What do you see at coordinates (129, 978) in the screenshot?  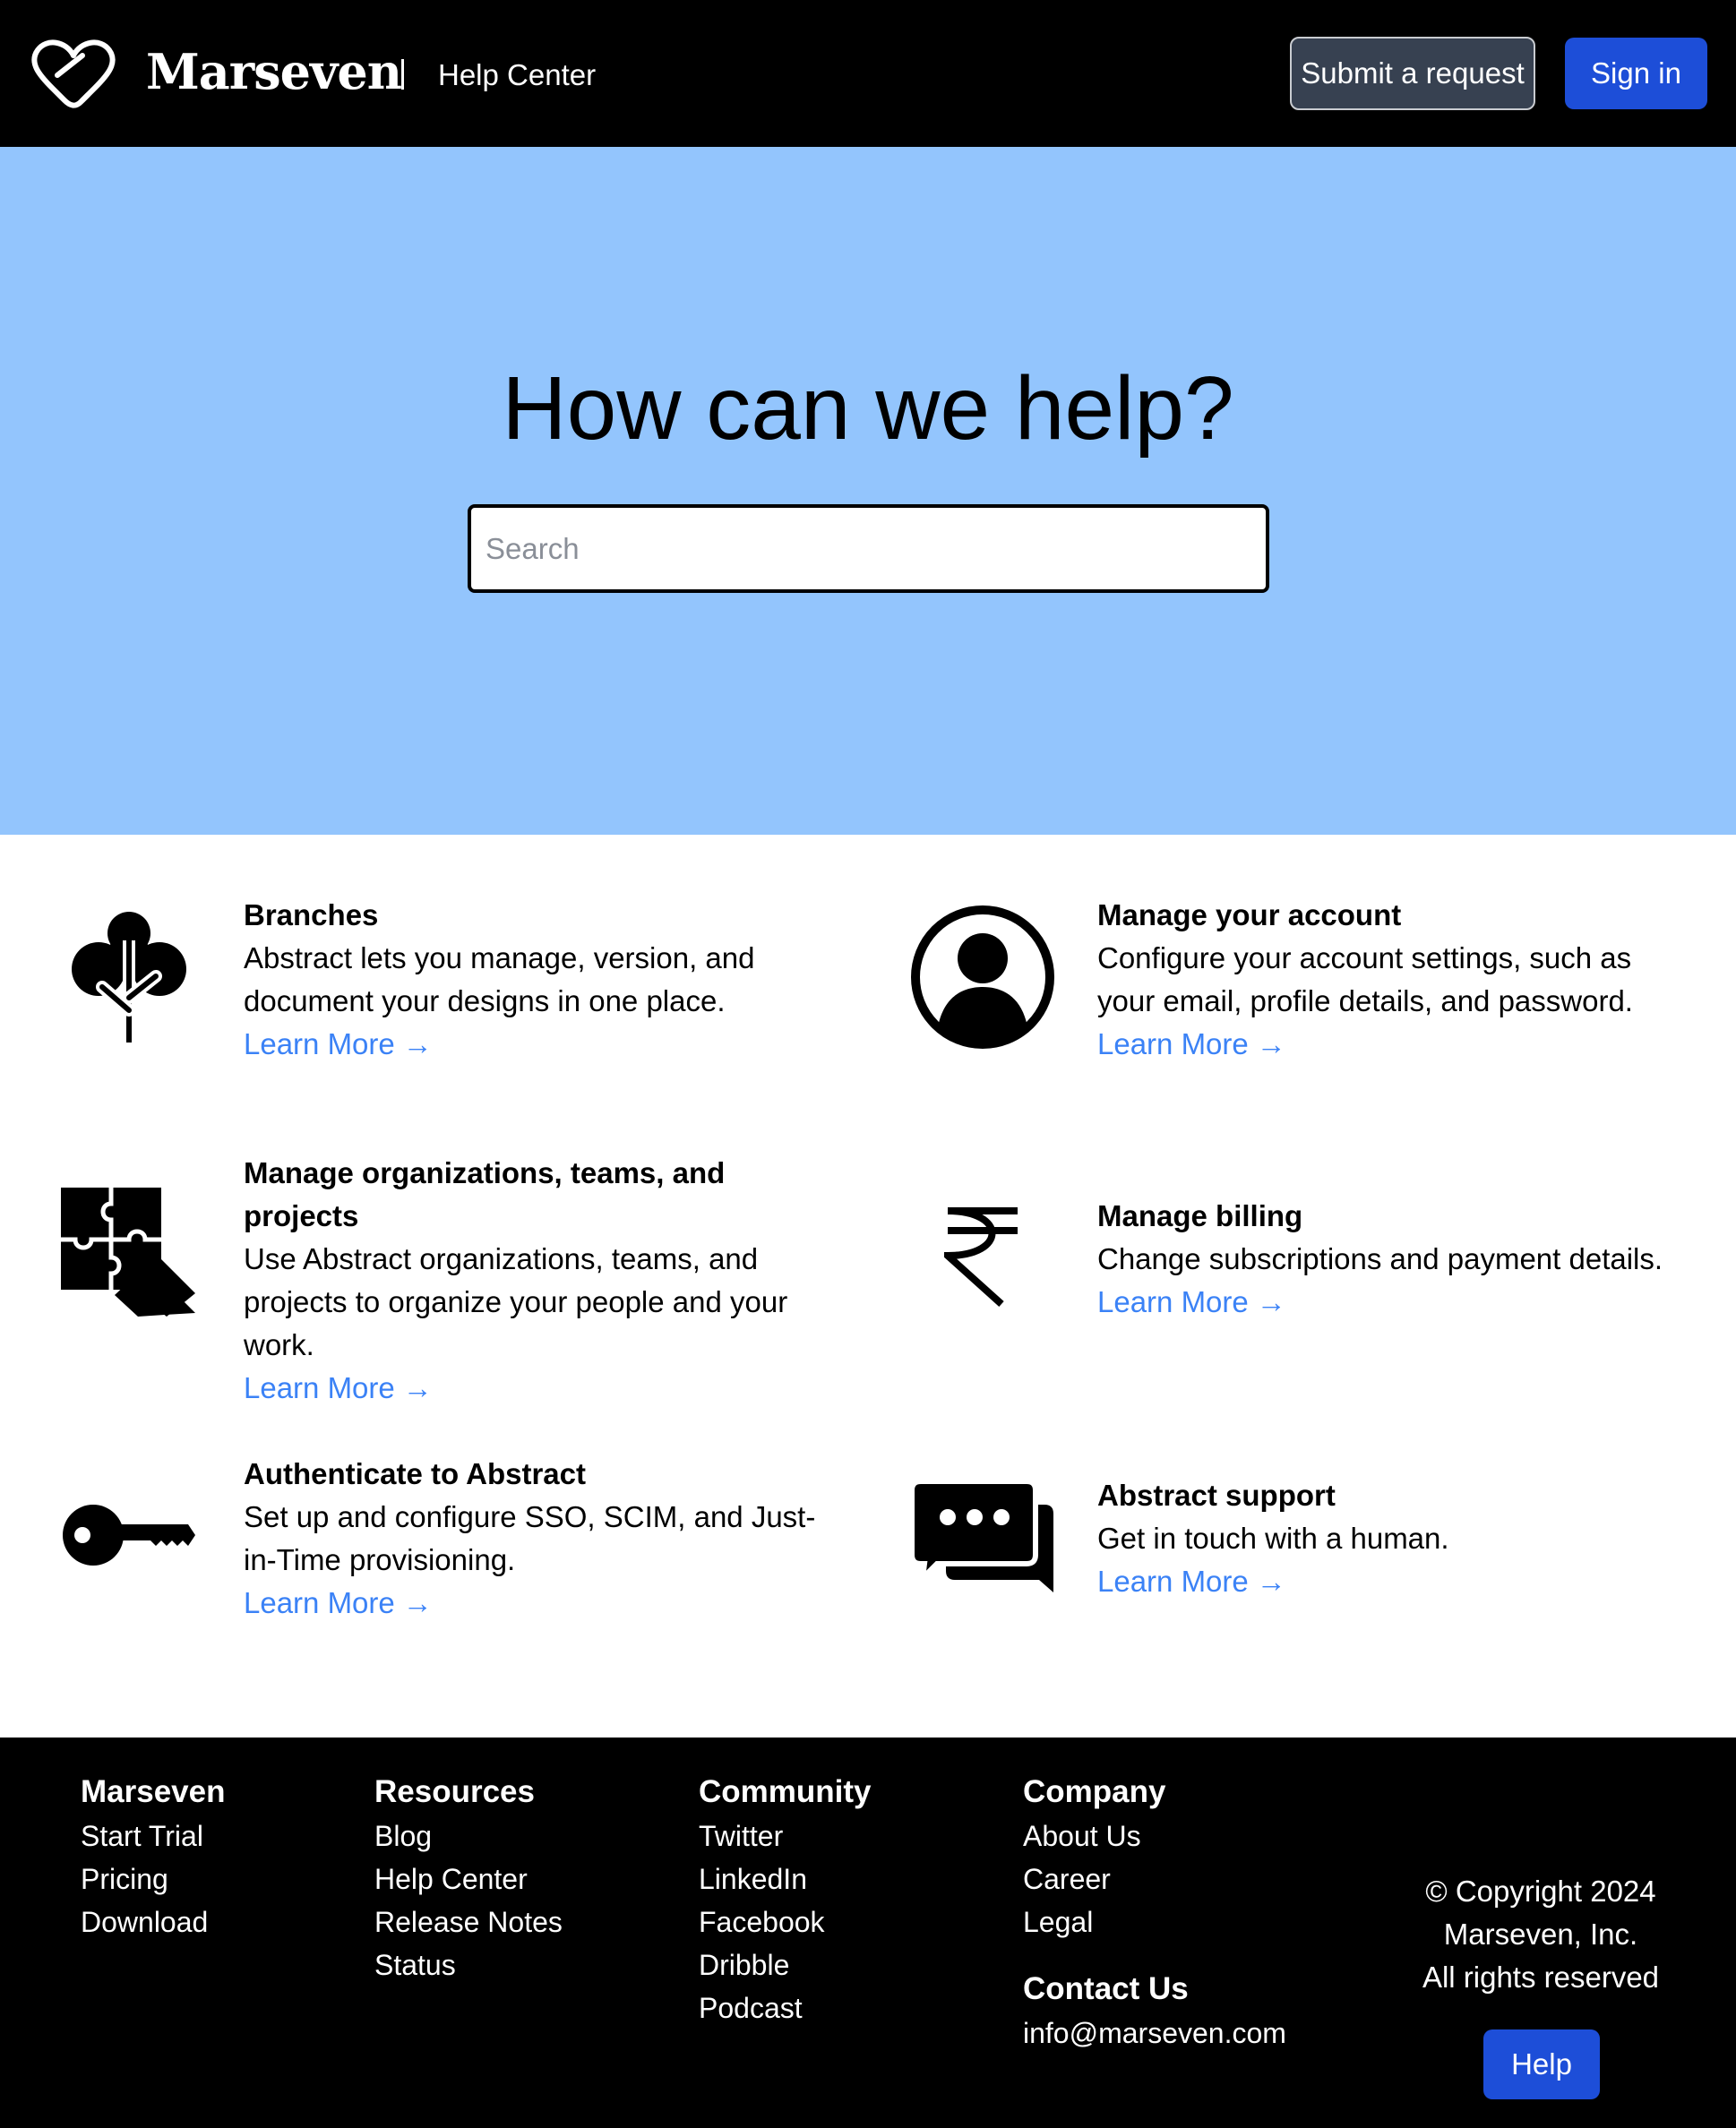 I see `tree-icon` at bounding box center [129, 978].